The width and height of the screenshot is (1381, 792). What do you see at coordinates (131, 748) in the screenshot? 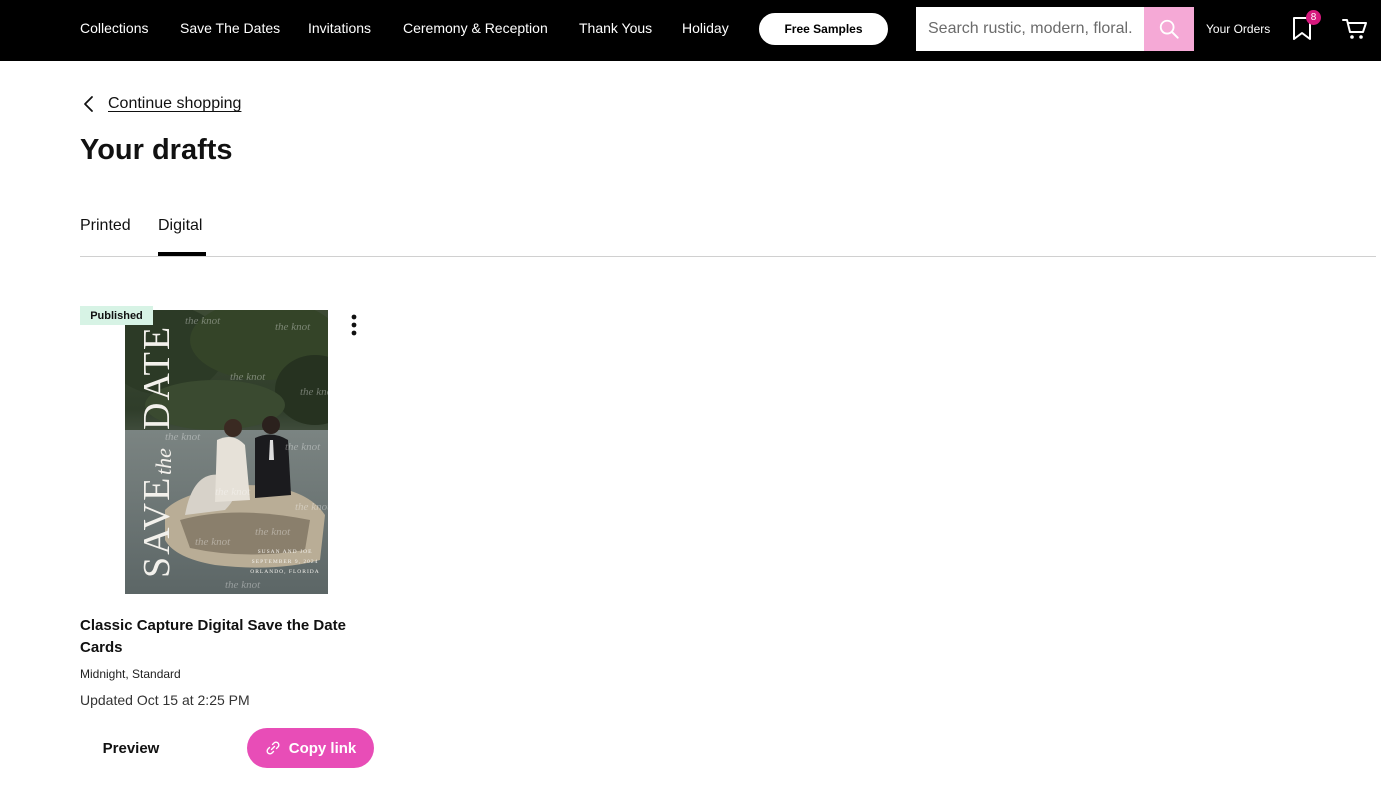
I see `preview-button: Preview` at bounding box center [131, 748].